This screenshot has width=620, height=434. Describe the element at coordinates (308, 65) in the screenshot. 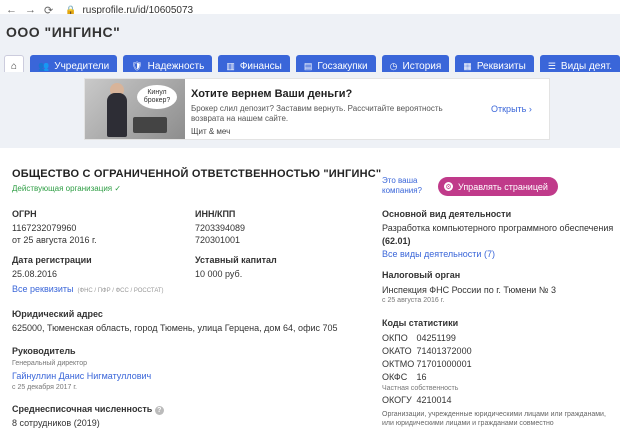

I see `tender-icon: ▤` at that location.